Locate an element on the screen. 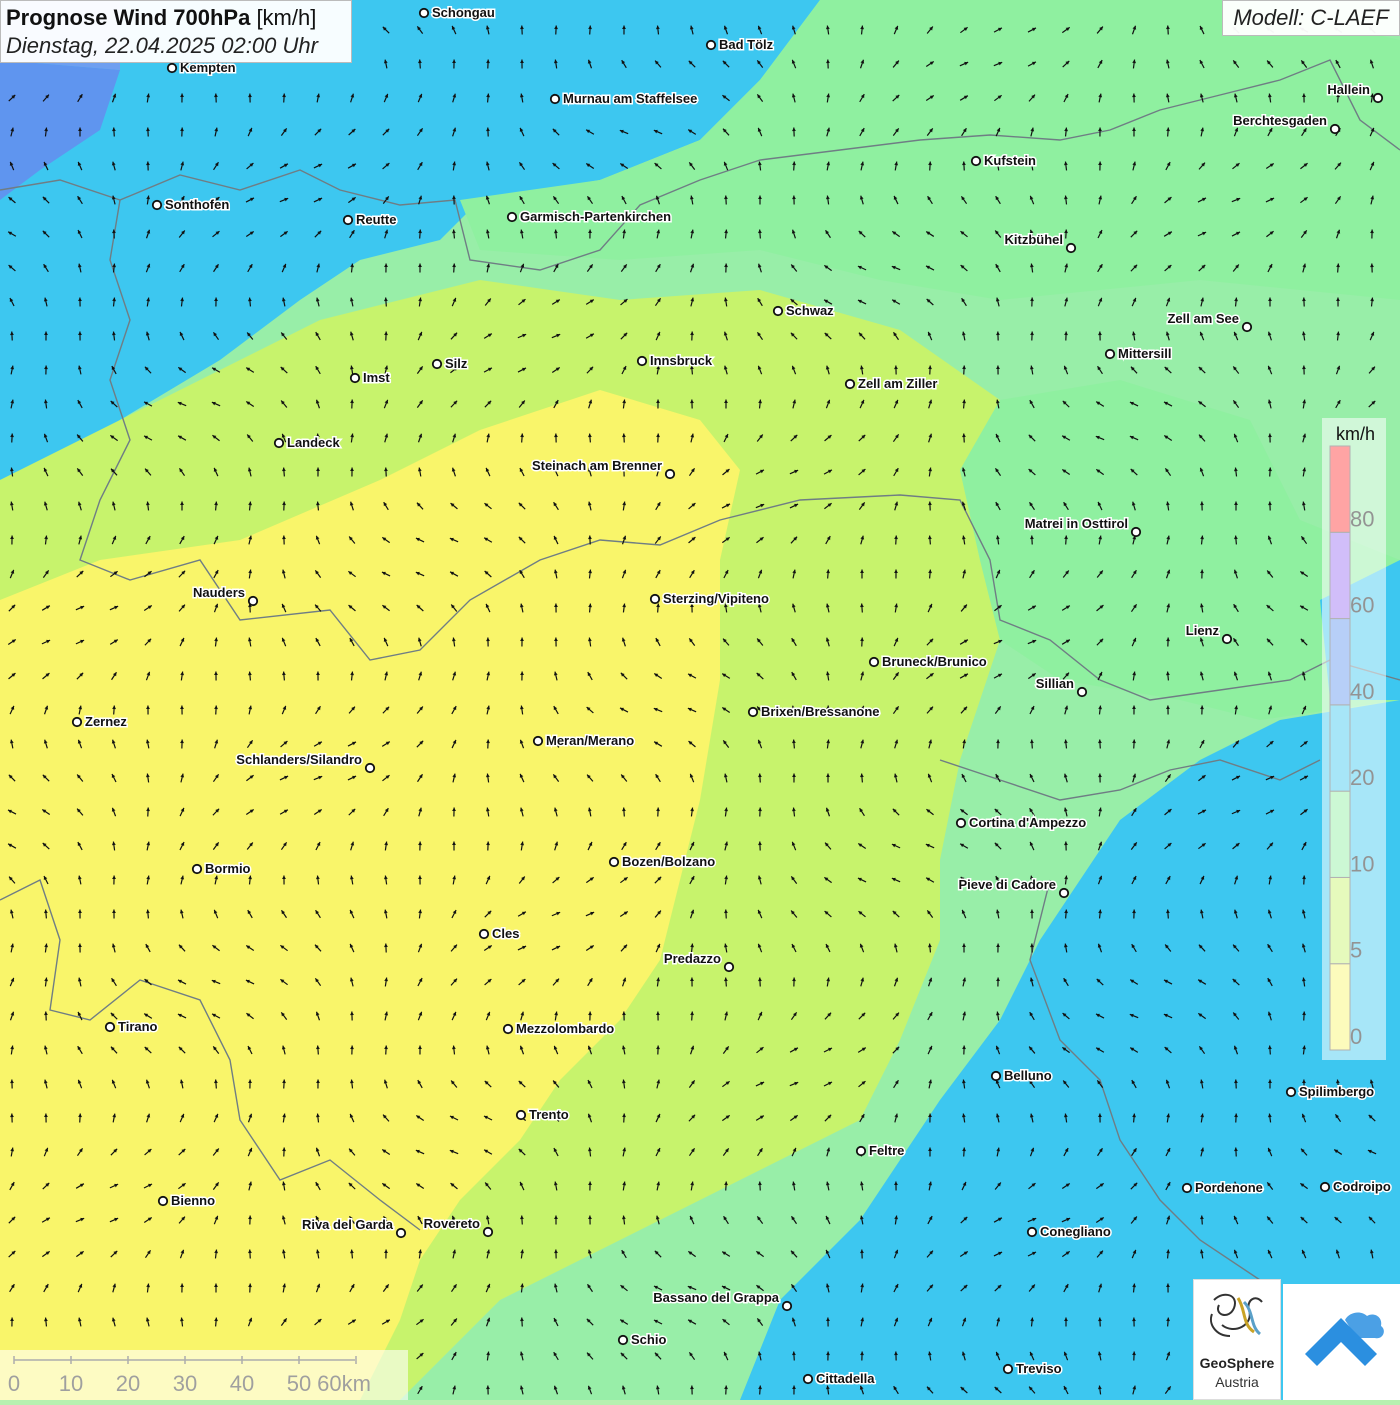 The height and width of the screenshot is (1405, 1400). city-marker: Schongau is located at coordinates (457, 12).